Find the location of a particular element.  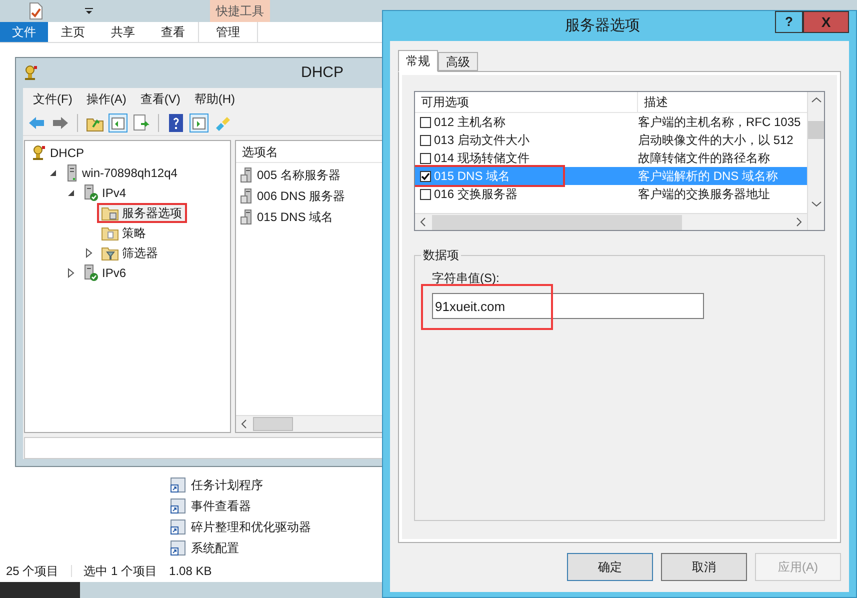

tree-item: 筛选器 is located at coordinates (130, 253).